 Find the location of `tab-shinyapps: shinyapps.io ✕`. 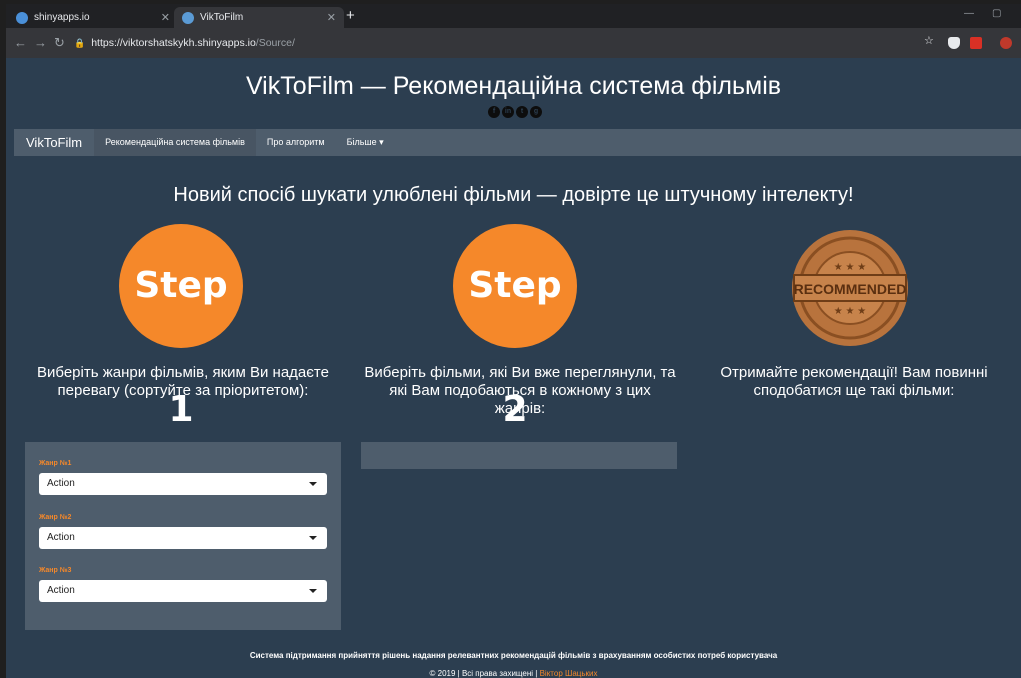

tab-shinyapps: shinyapps.io ✕ is located at coordinates (93, 17).